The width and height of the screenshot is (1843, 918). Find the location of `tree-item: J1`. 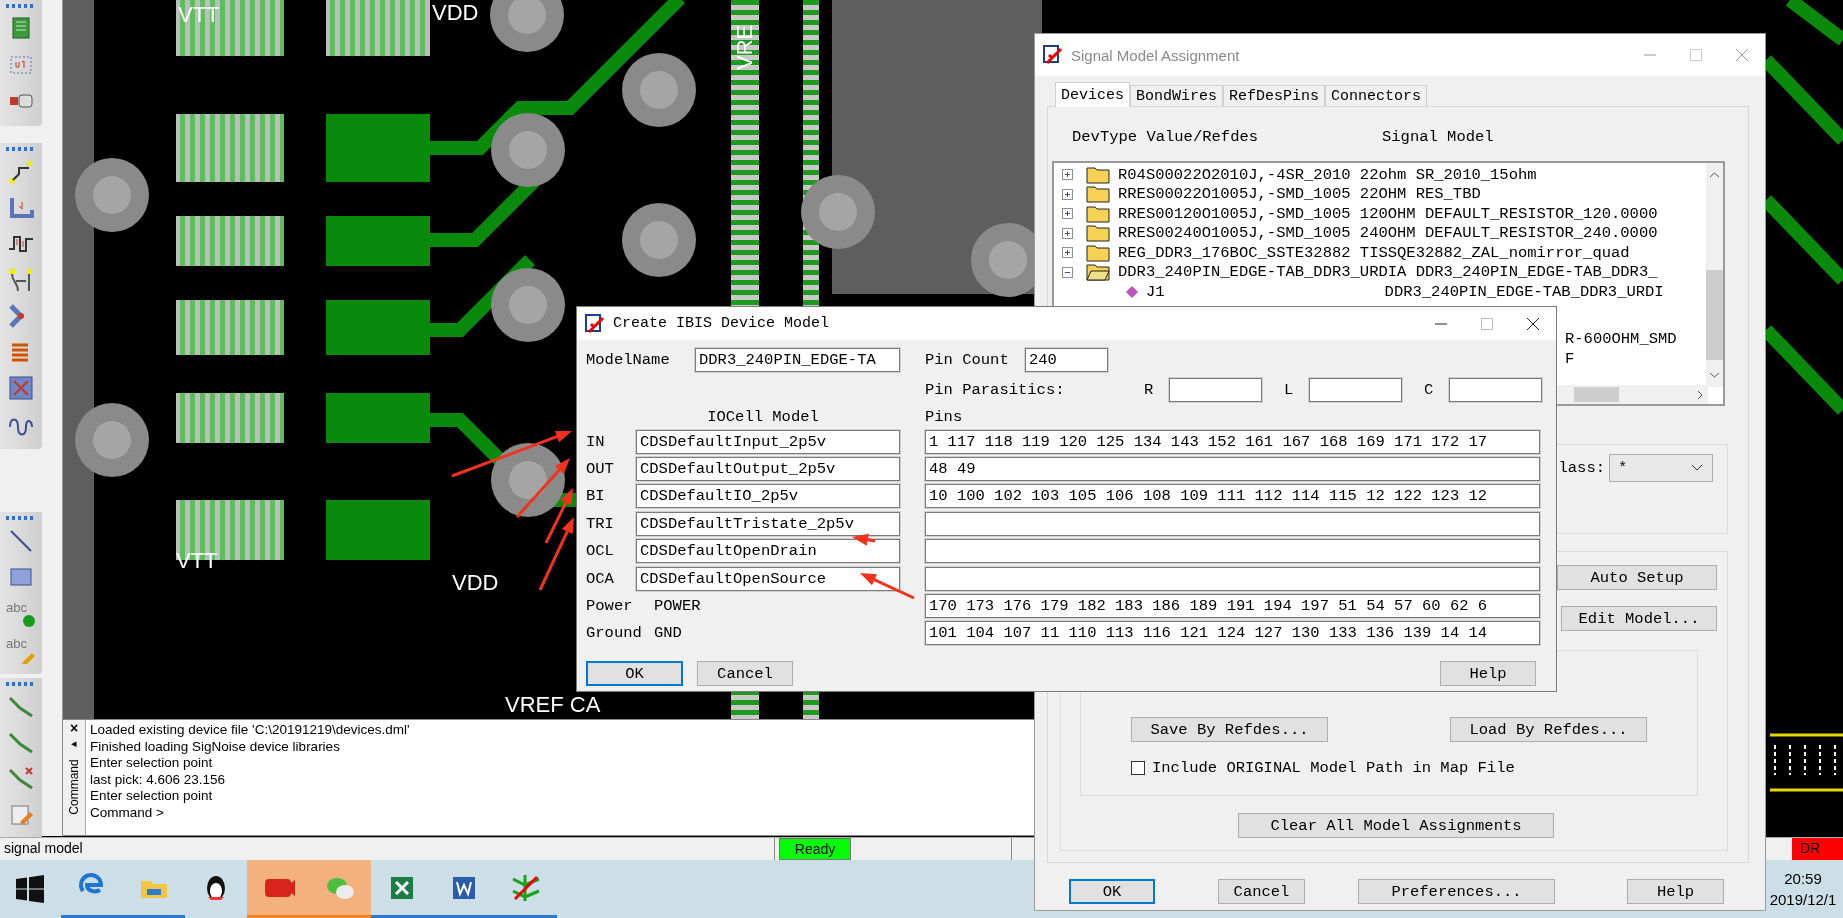

tree-item: J1 is located at coordinates (1155, 291).